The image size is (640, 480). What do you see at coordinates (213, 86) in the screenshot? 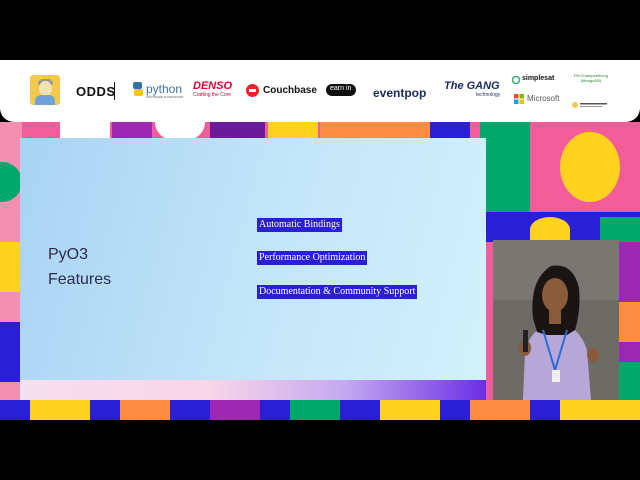
I see `denso-text: DENSO` at bounding box center [213, 86].